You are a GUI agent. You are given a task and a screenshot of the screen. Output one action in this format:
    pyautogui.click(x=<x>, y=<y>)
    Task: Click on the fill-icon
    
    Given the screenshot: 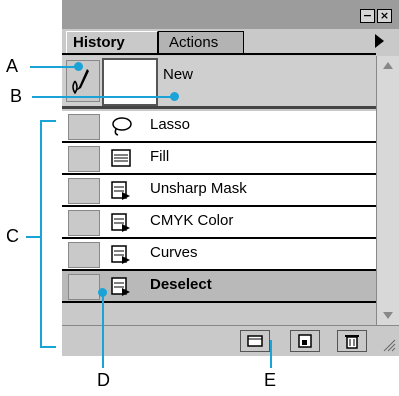 What is the action you would take?
    pyautogui.click(x=121, y=158)
    